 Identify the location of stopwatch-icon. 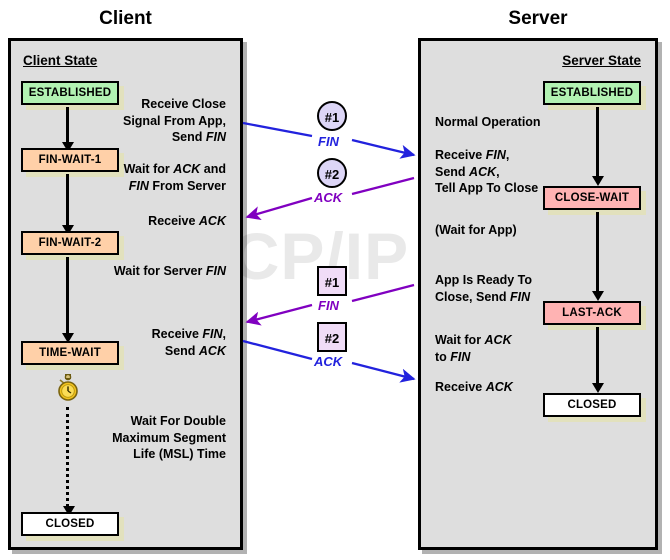
(68, 387).